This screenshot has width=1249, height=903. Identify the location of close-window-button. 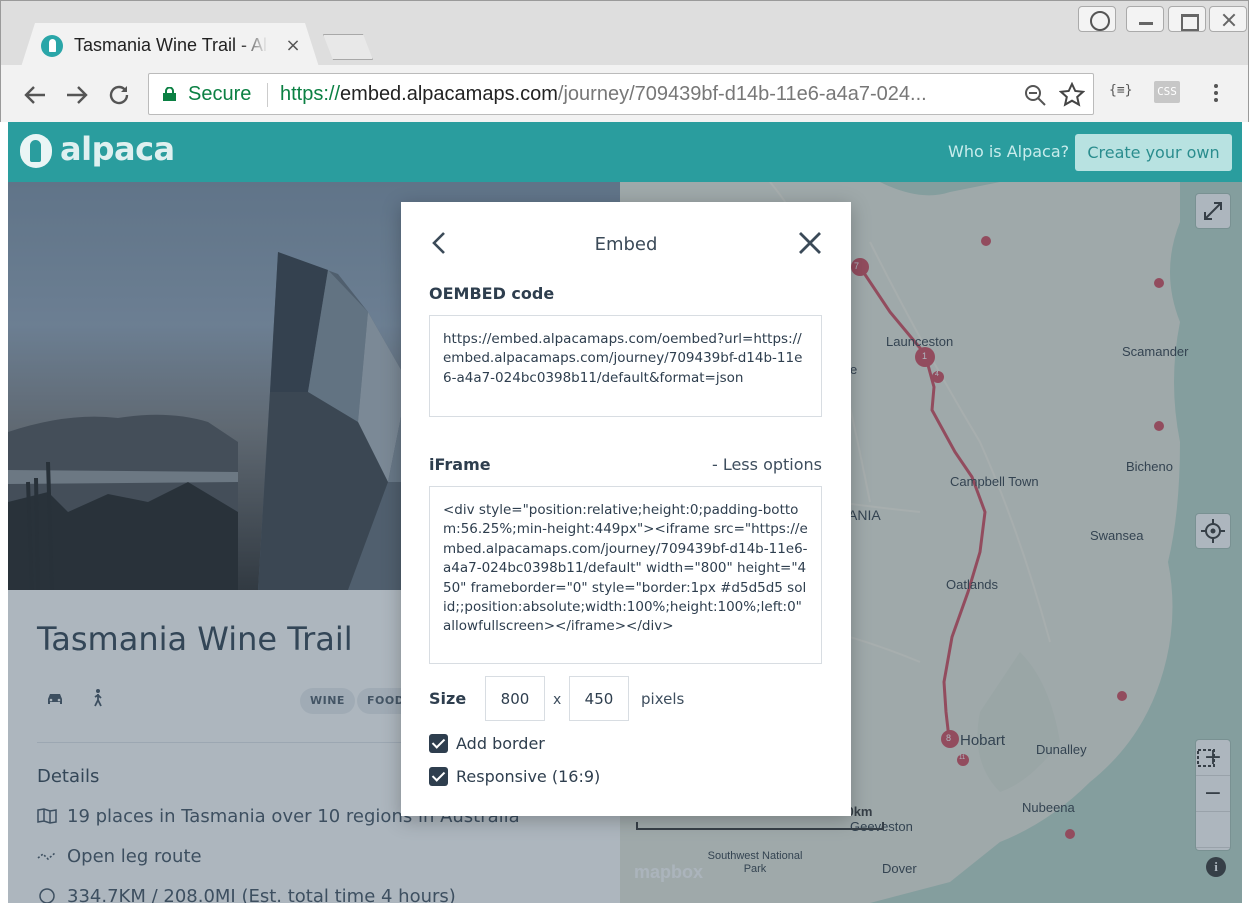
(1228, 19).